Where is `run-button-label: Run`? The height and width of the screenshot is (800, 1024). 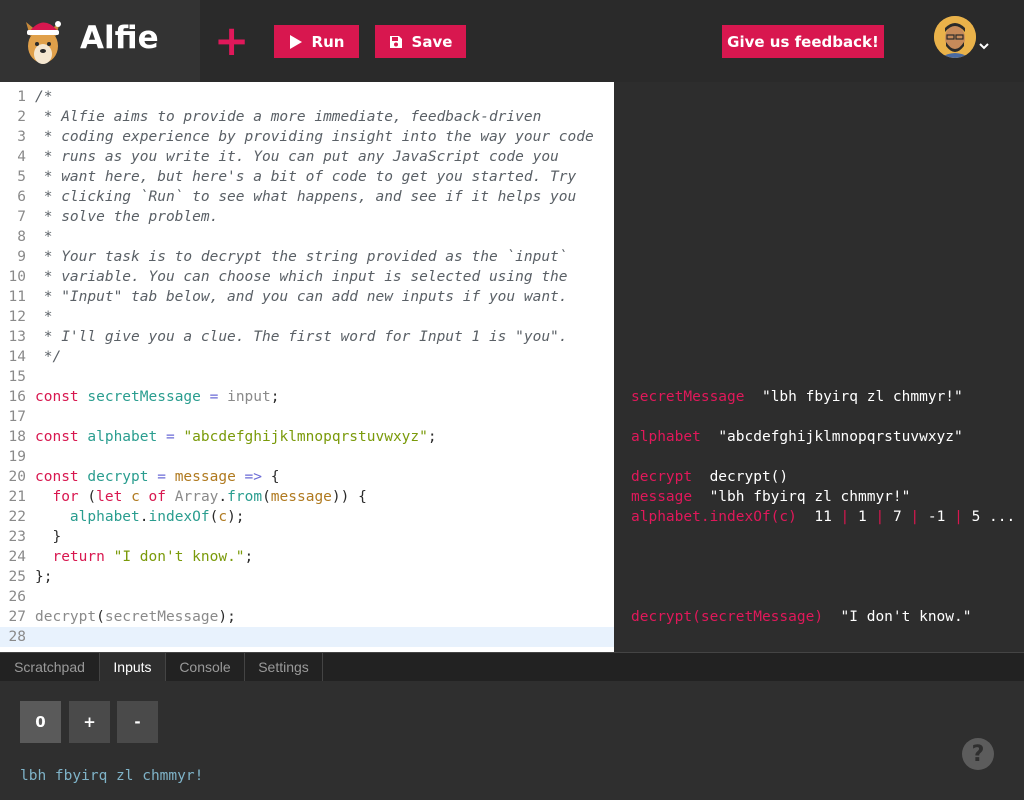 run-button-label: Run is located at coordinates (328, 41).